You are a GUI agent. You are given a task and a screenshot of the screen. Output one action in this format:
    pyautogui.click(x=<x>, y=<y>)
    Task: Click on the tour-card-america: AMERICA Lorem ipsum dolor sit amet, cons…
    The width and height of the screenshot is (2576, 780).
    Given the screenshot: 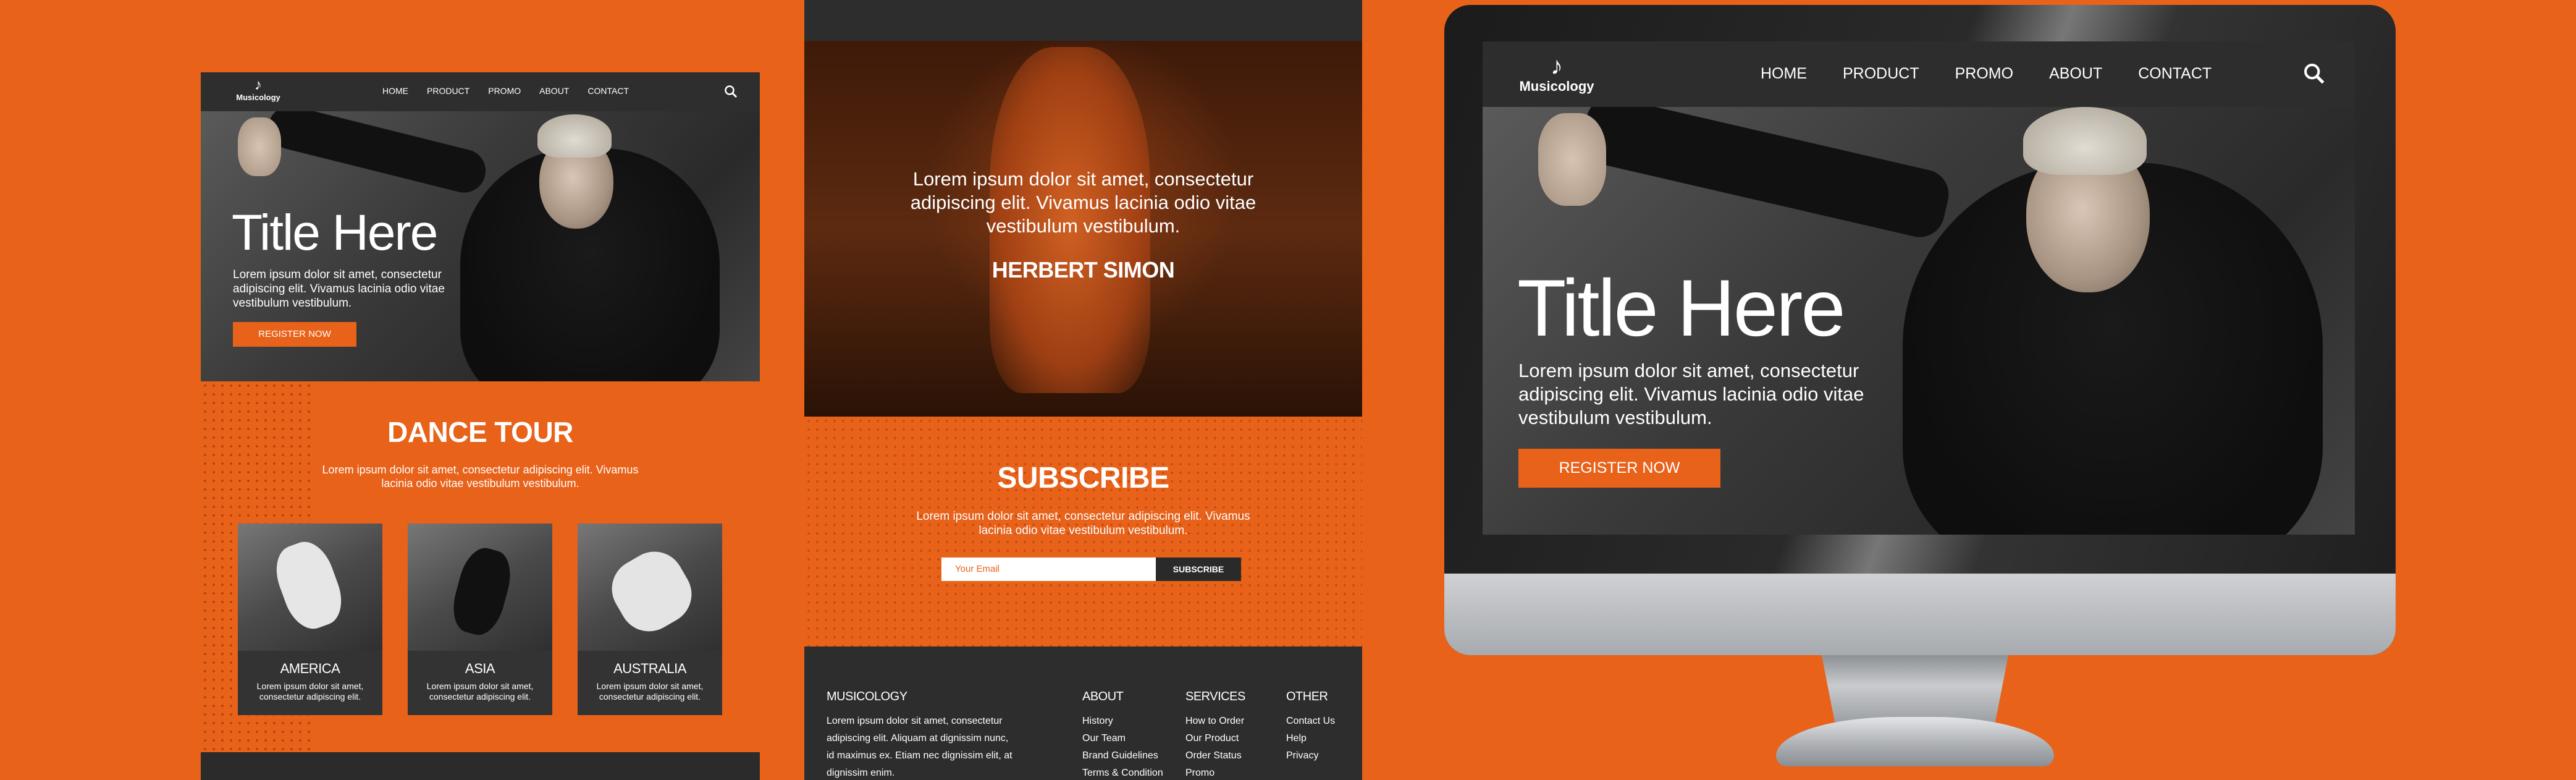 What is the action you would take?
    pyautogui.click(x=310, y=619)
    